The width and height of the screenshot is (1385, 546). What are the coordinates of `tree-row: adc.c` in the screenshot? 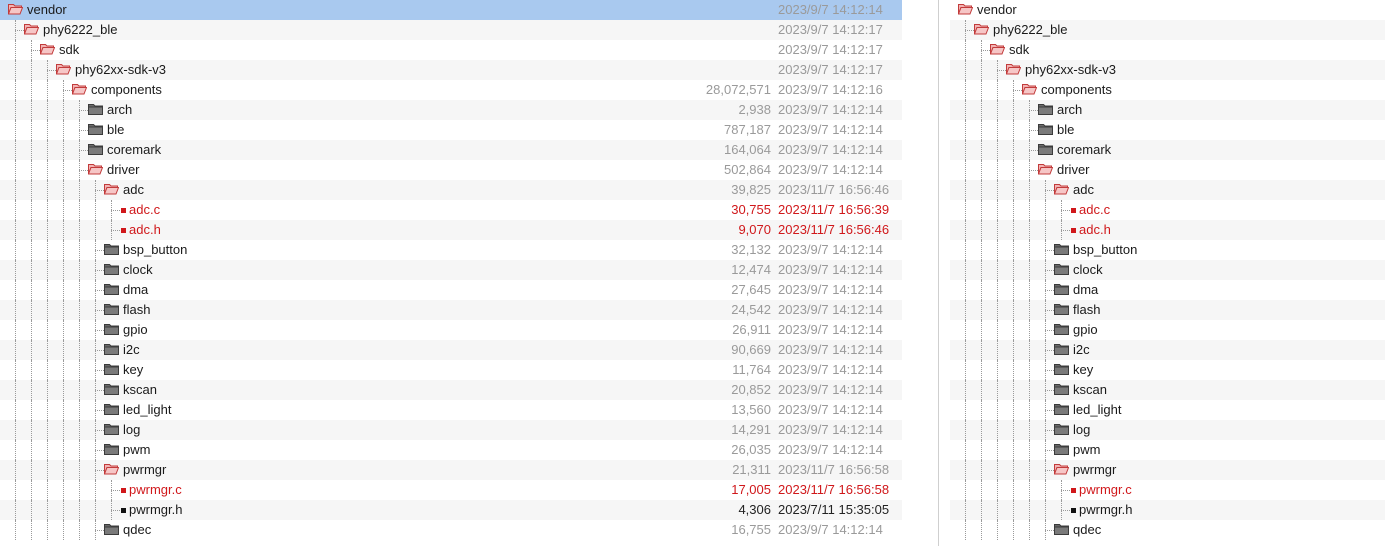 It's located at (1167, 210).